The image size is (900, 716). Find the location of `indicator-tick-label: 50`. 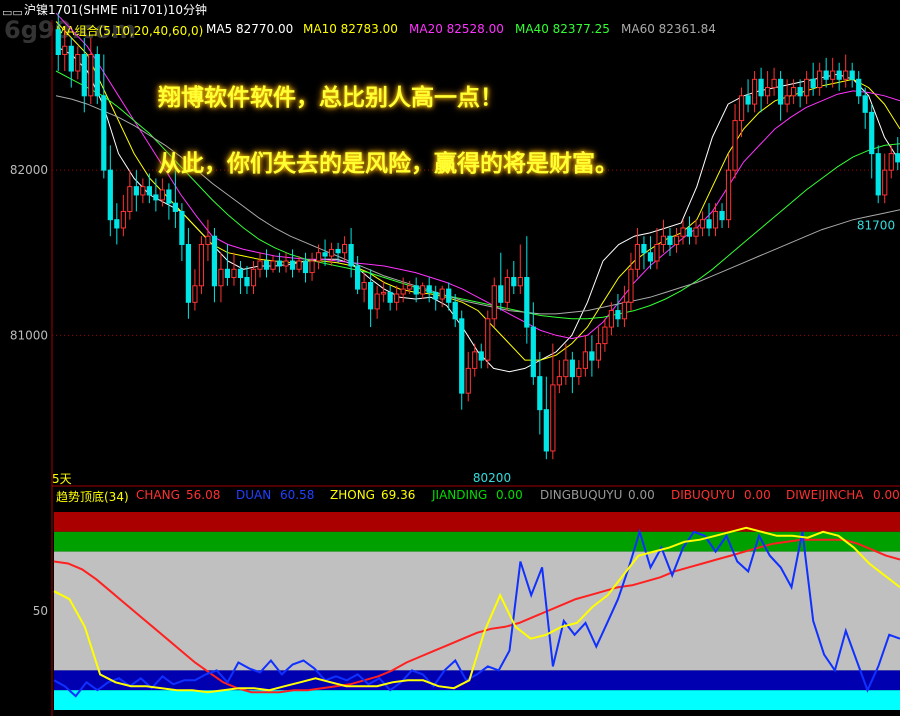

indicator-tick-label: 50 is located at coordinates (40, 611).